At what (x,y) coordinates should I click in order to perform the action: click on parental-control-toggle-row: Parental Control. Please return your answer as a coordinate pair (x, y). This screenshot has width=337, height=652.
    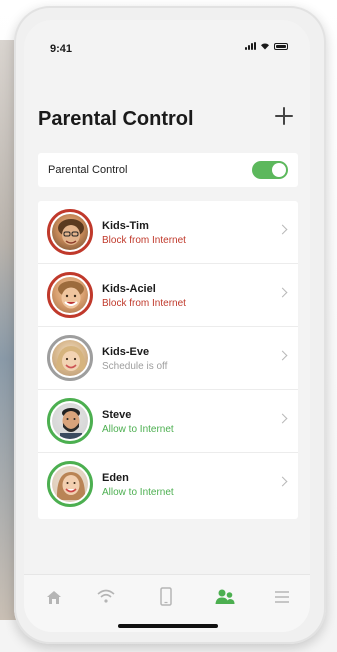
    Looking at the image, I should click on (168, 170).